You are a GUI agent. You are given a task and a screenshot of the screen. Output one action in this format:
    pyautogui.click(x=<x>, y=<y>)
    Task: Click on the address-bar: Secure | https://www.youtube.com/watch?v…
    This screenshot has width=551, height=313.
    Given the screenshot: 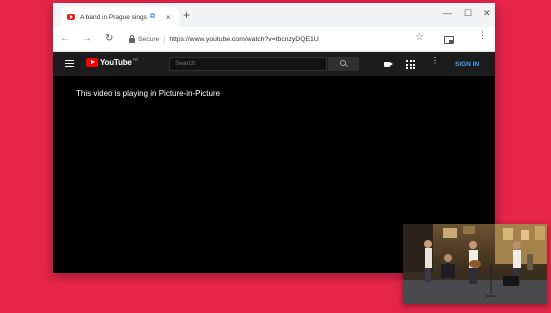 What is the action you would take?
    pyautogui.click(x=279, y=39)
    